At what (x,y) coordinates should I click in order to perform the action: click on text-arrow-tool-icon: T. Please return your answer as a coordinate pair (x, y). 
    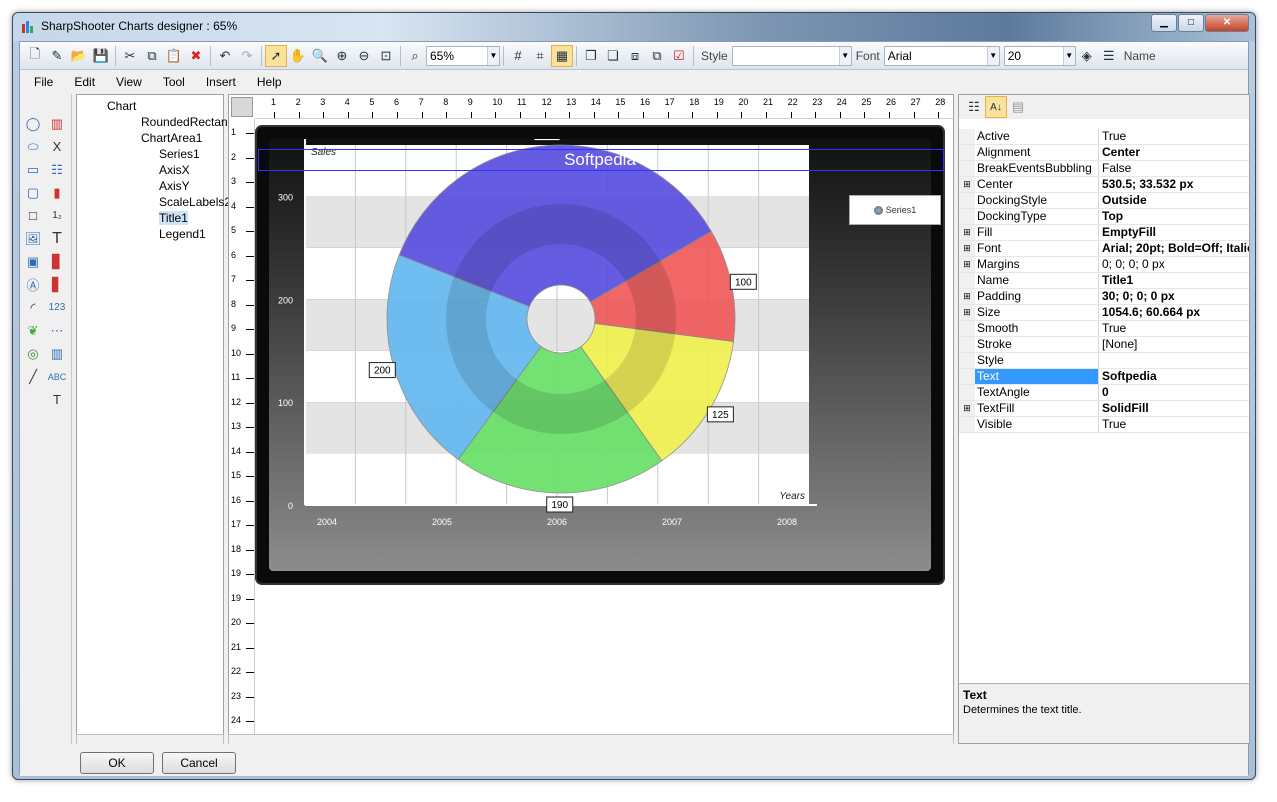
    Looking at the image, I should click on (57, 399).